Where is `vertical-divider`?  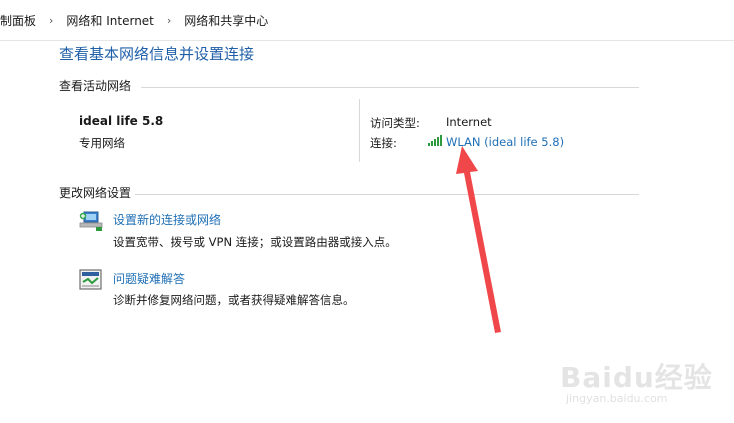 vertical-divider is located at coordinates (359, 130).